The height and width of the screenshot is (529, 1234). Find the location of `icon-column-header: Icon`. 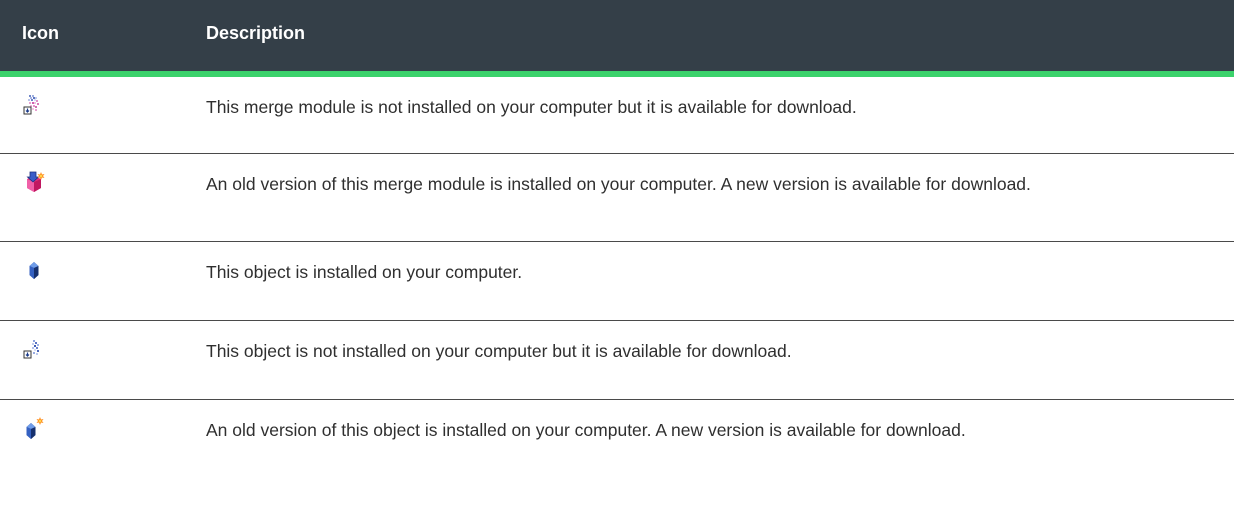

icon-column-header: Icon is located at coordinates (96, 38).